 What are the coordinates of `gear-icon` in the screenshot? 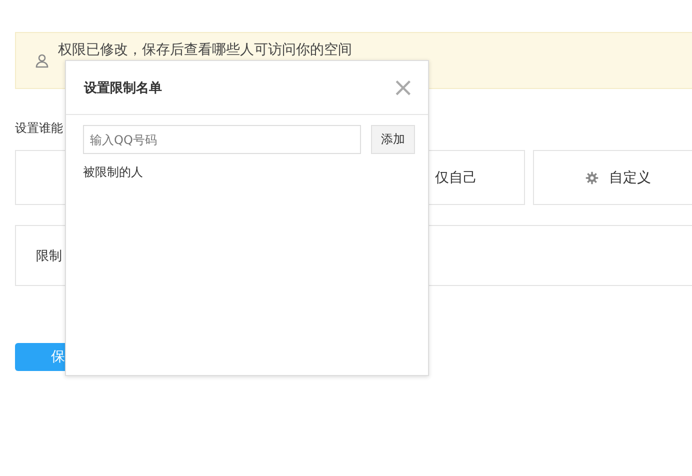 It's located at (592, 177).